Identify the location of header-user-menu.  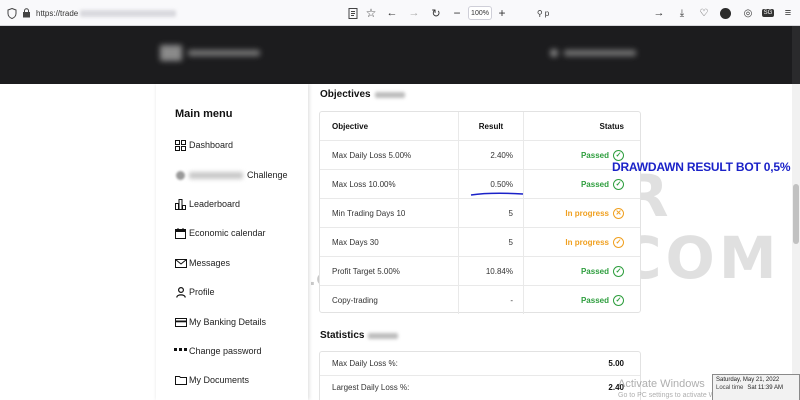
(595, 53).